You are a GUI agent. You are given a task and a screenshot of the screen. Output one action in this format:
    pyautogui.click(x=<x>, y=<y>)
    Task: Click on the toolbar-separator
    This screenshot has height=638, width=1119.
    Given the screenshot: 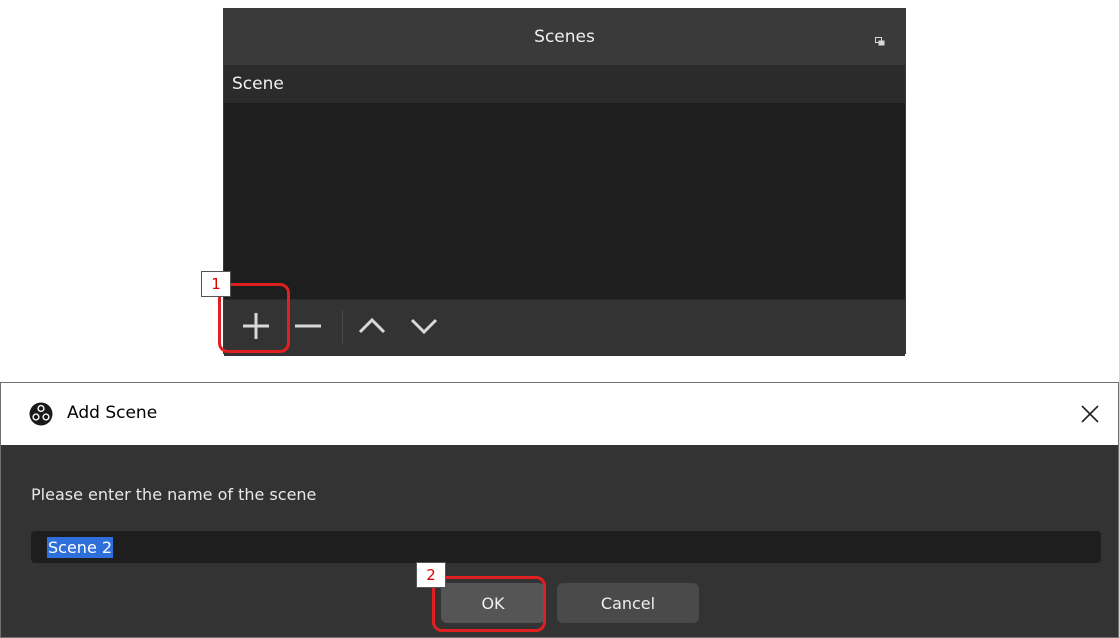 What is the action you would take?
    pyautogui.click(x=342, y=327)
    